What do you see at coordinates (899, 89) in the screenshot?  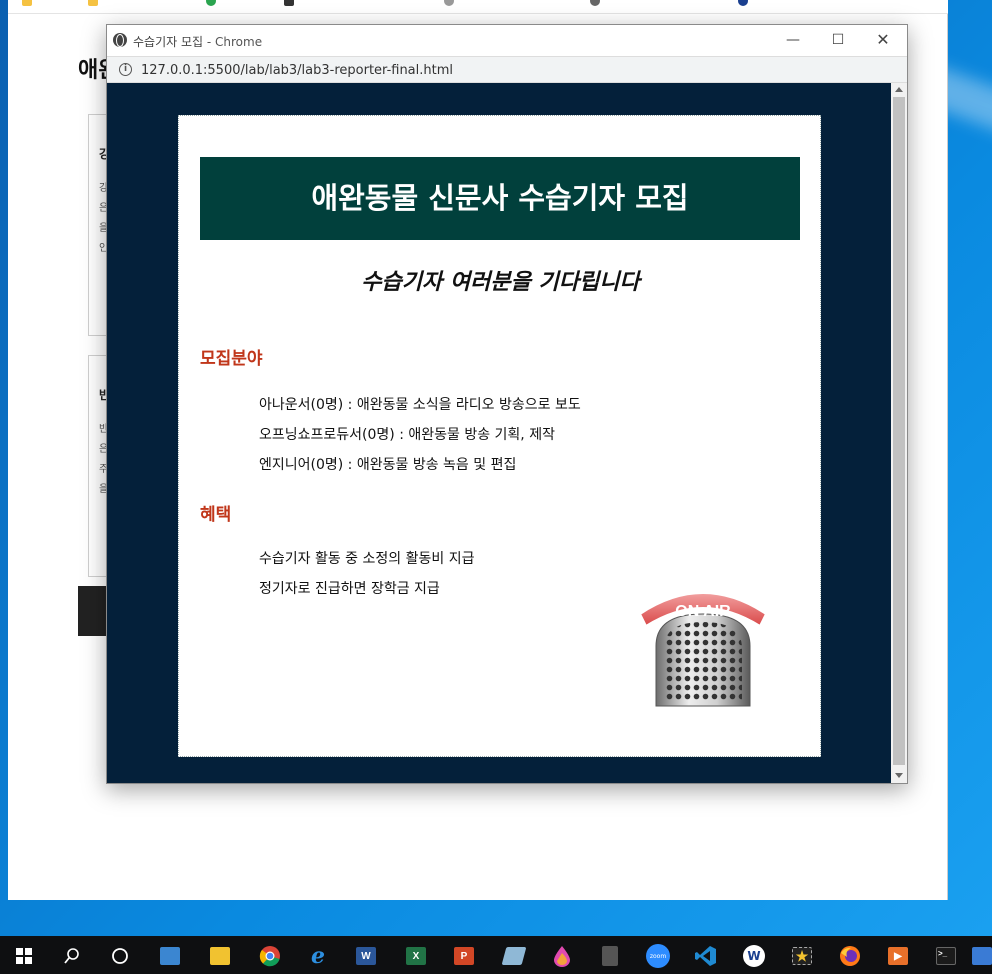 I see `scroll-up-arrow-icon` at bounding box center [899, 89].